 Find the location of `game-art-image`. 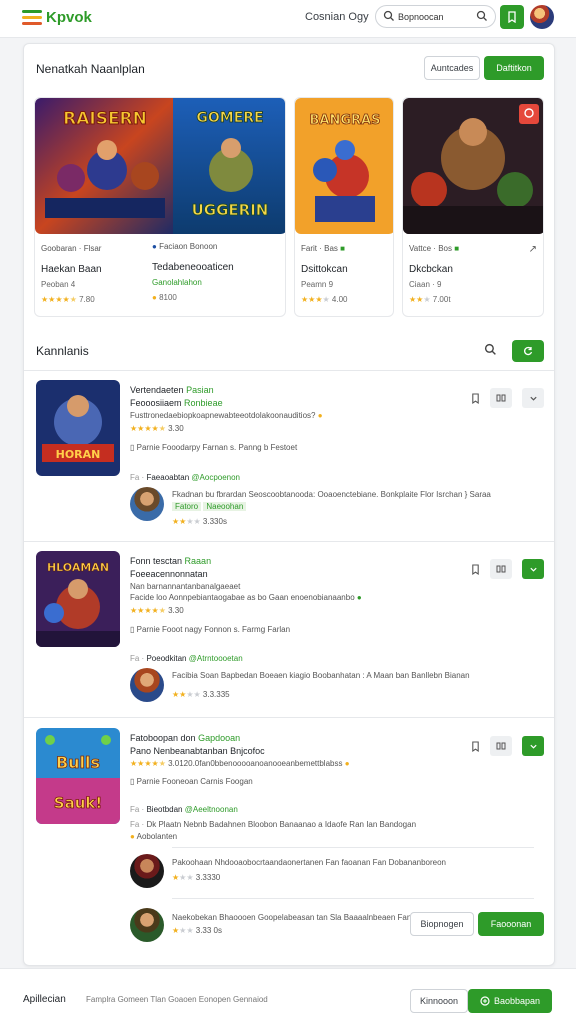

game-art-image is located at coordinates (473, 166).